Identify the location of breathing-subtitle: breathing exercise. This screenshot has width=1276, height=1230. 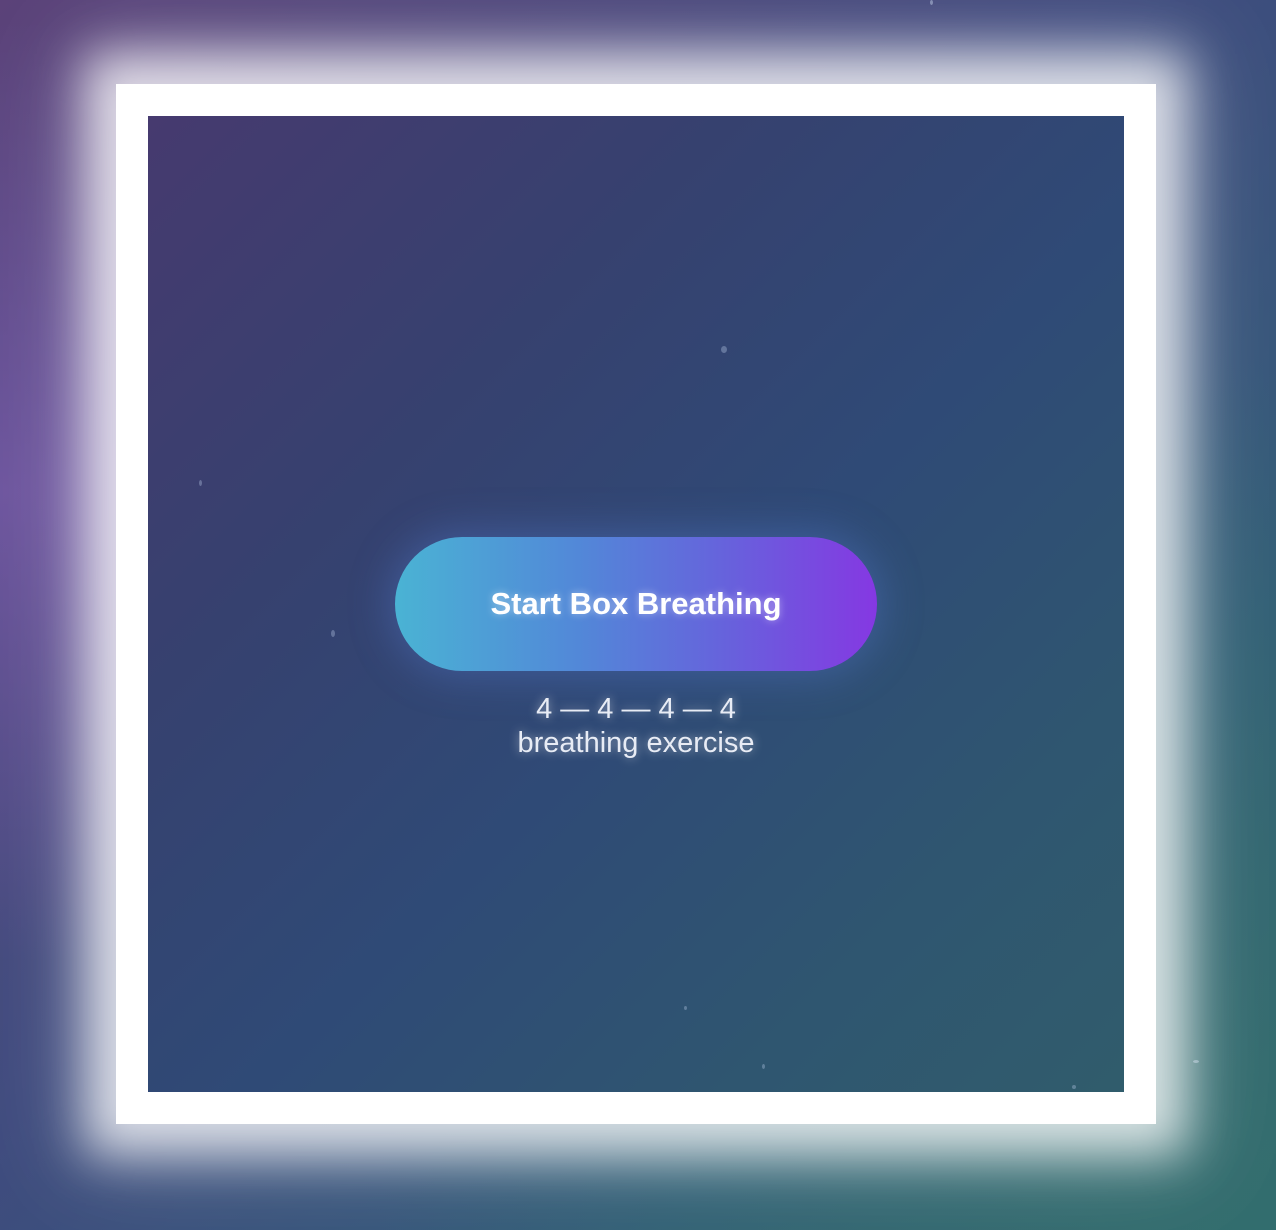
(636, 743).